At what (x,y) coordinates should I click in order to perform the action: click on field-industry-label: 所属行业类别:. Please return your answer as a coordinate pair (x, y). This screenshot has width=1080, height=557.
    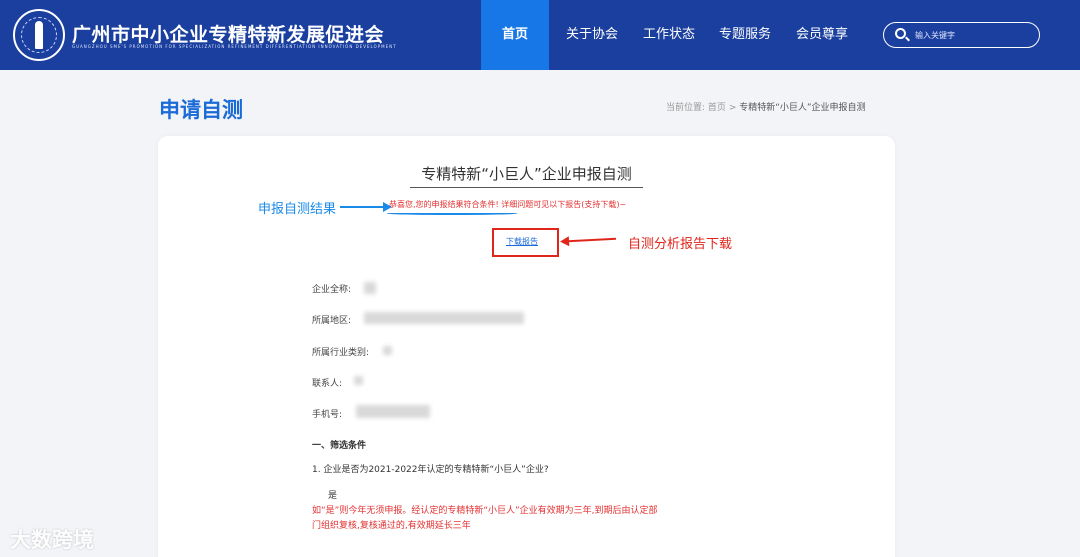
    Looking at the image, I should click on (341, 353).